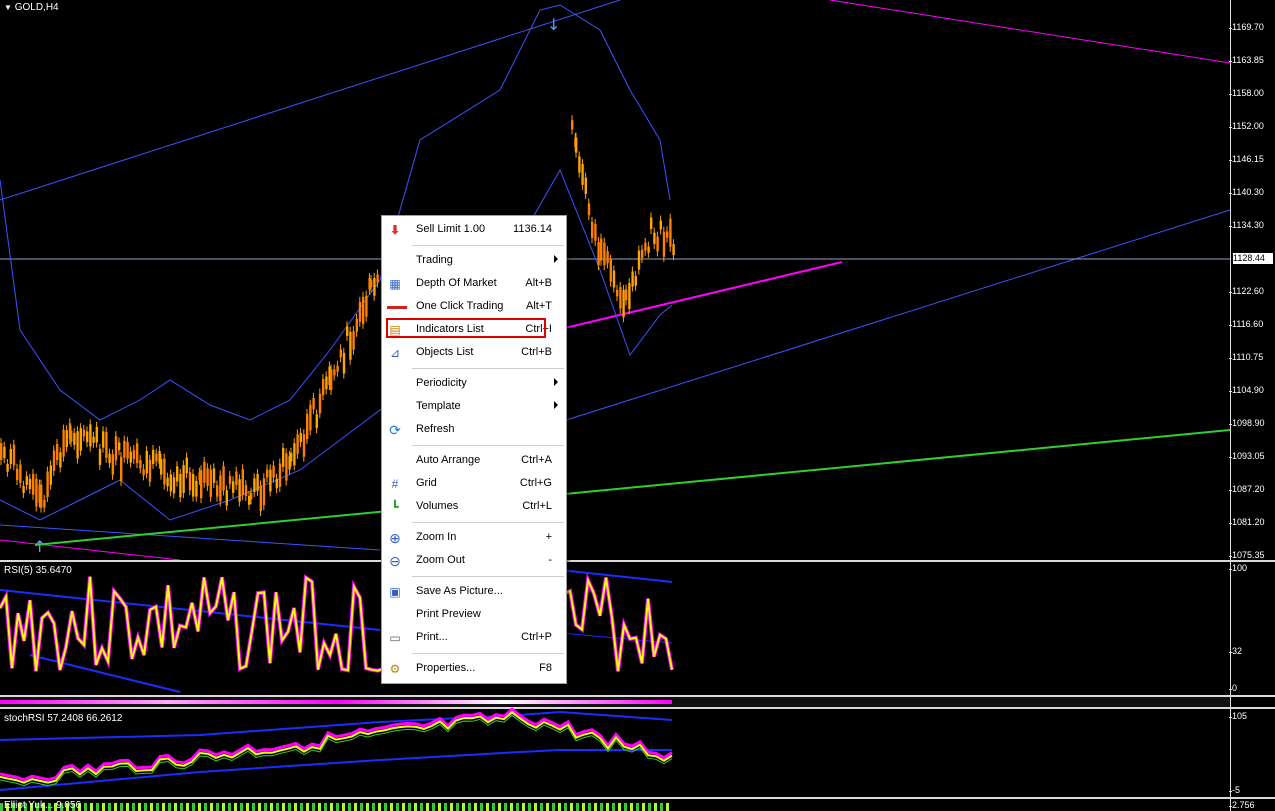 The image size is (1275, 811). I want to click on menu-item-print-preview: Print Preview, so click(474, 614).